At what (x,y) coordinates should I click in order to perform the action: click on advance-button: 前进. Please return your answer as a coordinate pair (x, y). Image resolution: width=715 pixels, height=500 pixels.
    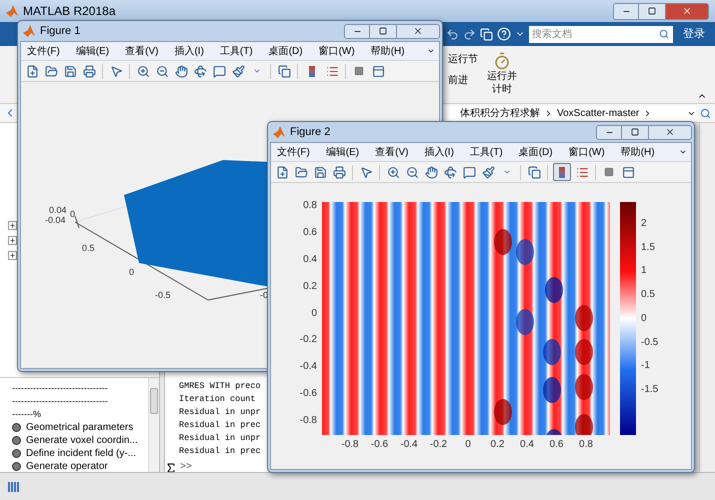
    Looking at the image, I should click on (463, 80).